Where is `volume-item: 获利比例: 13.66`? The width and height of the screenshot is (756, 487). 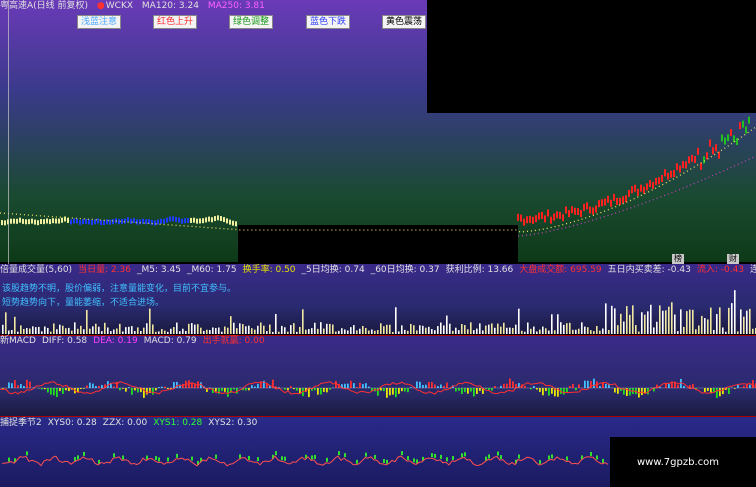
volume-item: 获利比例: 13.66 is located at coordinates (479, 270).